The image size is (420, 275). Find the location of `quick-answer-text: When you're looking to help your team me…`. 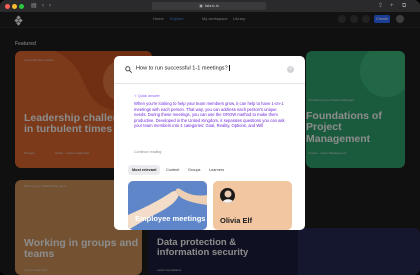

quick-answer-text: When you're looking to help your team me… is located at coordinates (209, 114).